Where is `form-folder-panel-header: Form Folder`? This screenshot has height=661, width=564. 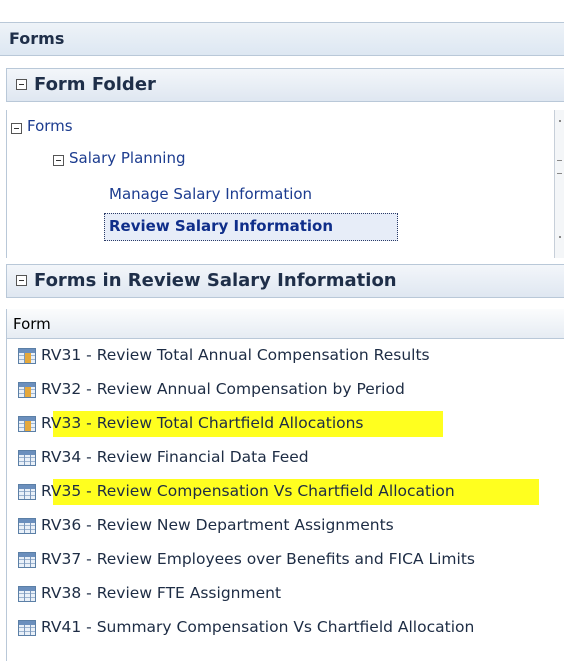
form-folder-panel-header: Form Folder is located at coordinates (285, 85).